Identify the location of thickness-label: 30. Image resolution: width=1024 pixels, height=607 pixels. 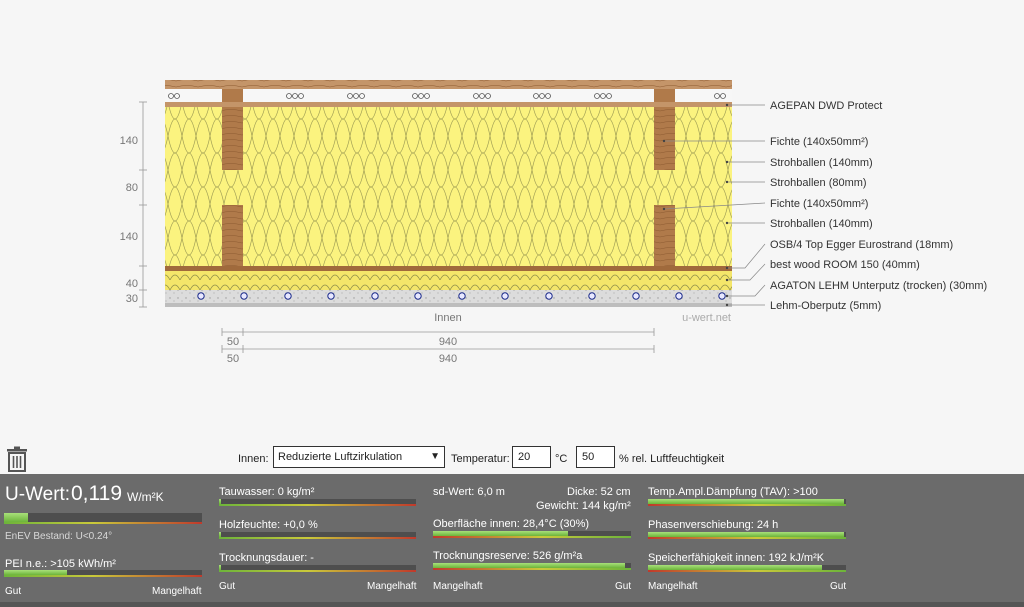
(132, 299).